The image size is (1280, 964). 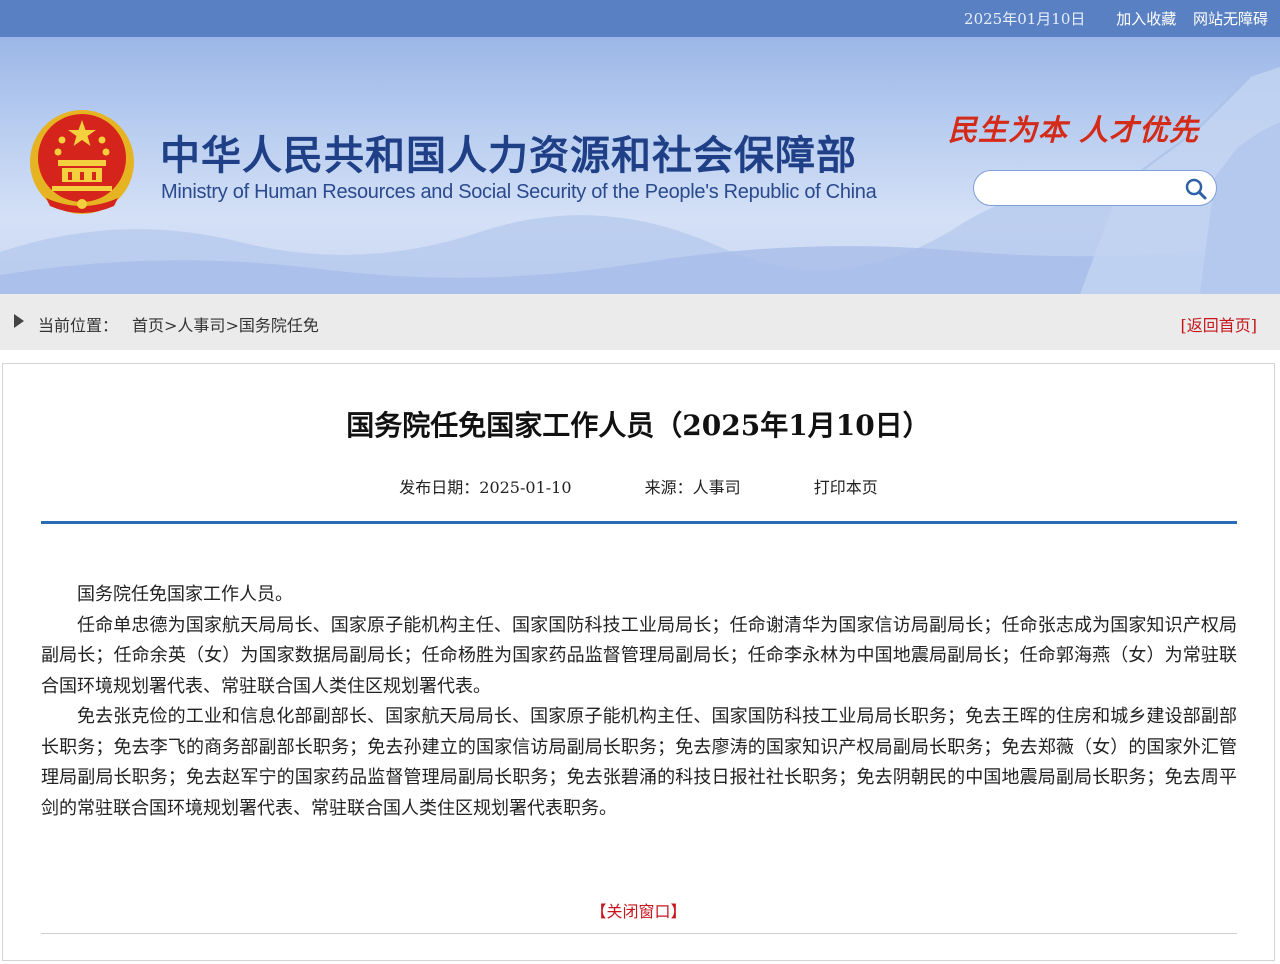 What do you see at coordinates (82, 162) in the screenshot?
I see `national-emblem-icon` at bounding box center [82, 162].